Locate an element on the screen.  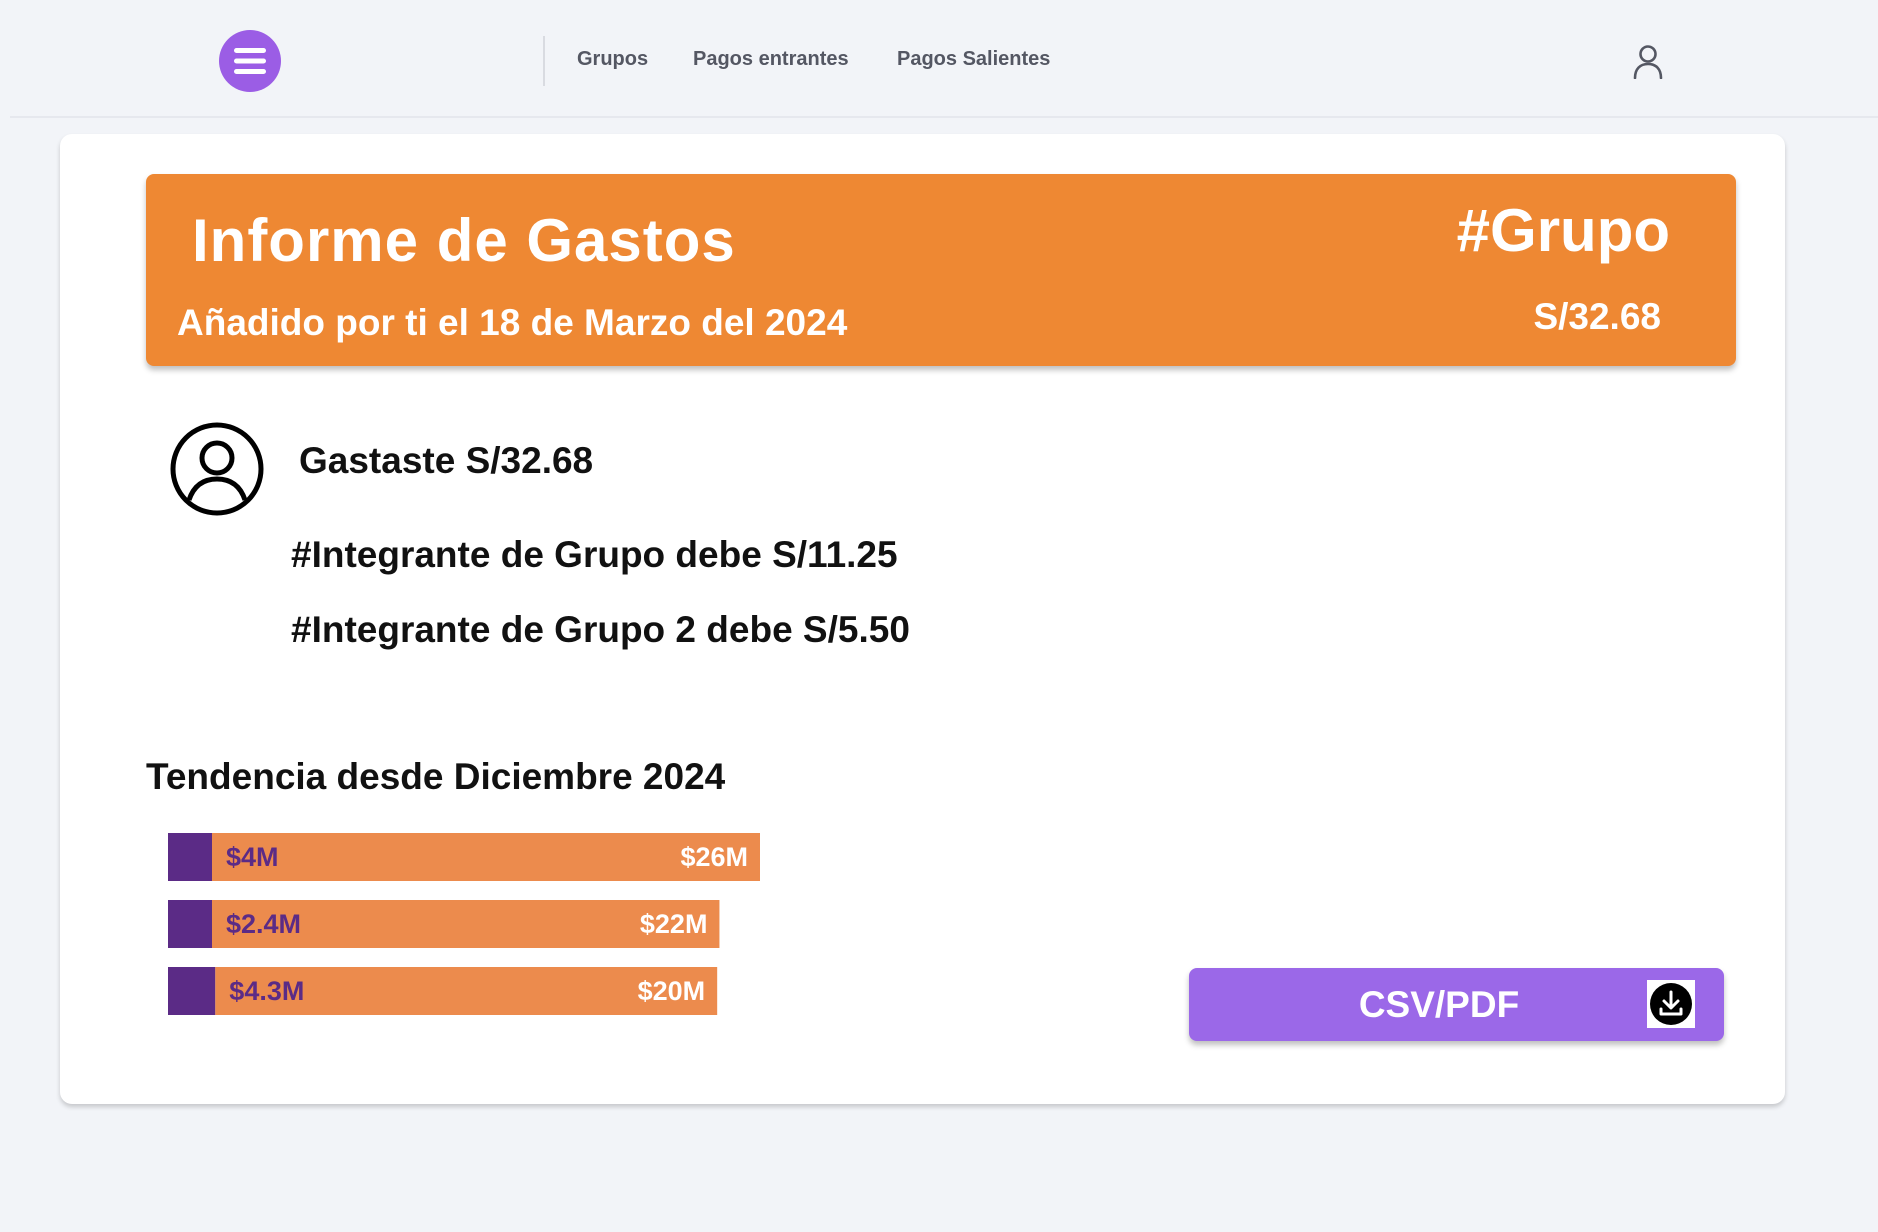
nav-link-pagos-entrantes: Pagos entrantes is located at coordinates (771, 59).